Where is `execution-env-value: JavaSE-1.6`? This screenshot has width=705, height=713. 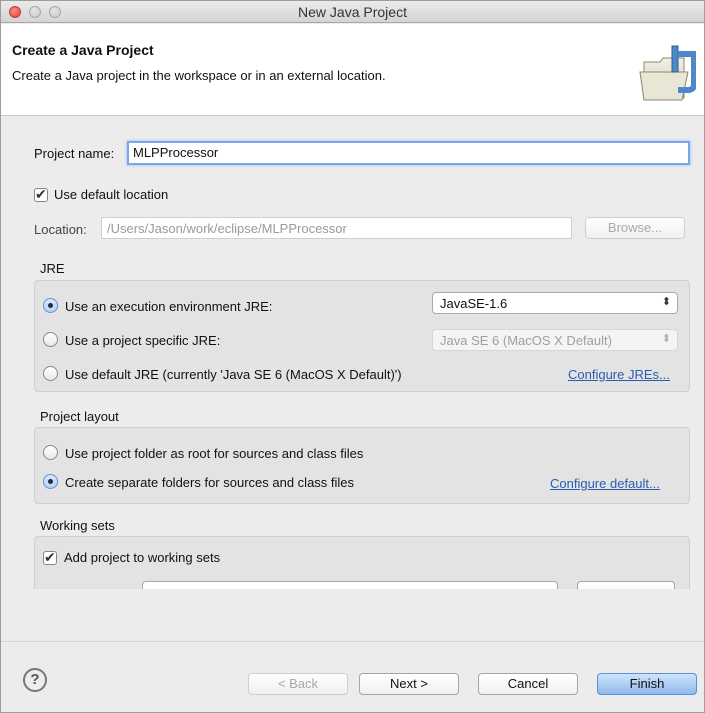
execution-env-value: JavaSE-1.6 is located at coordinates (474, 303).